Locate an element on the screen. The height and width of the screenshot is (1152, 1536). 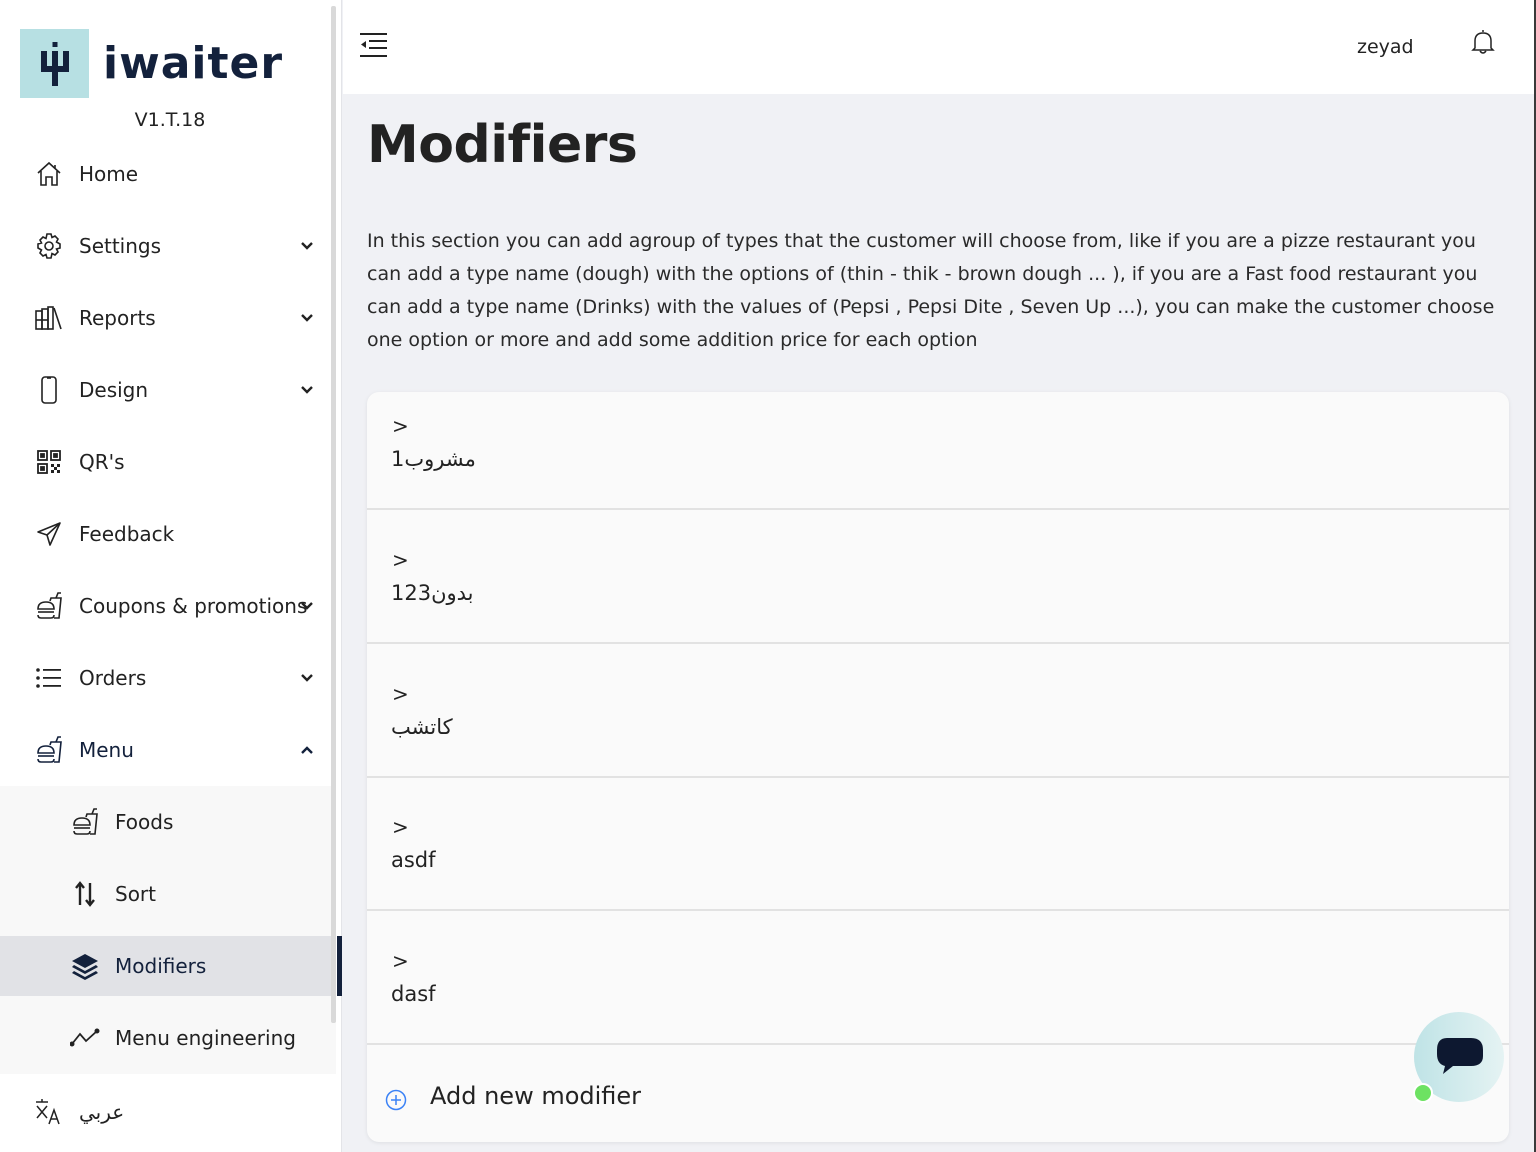
modifier-row: > مشروب1 is located at coordinates (938, 451).